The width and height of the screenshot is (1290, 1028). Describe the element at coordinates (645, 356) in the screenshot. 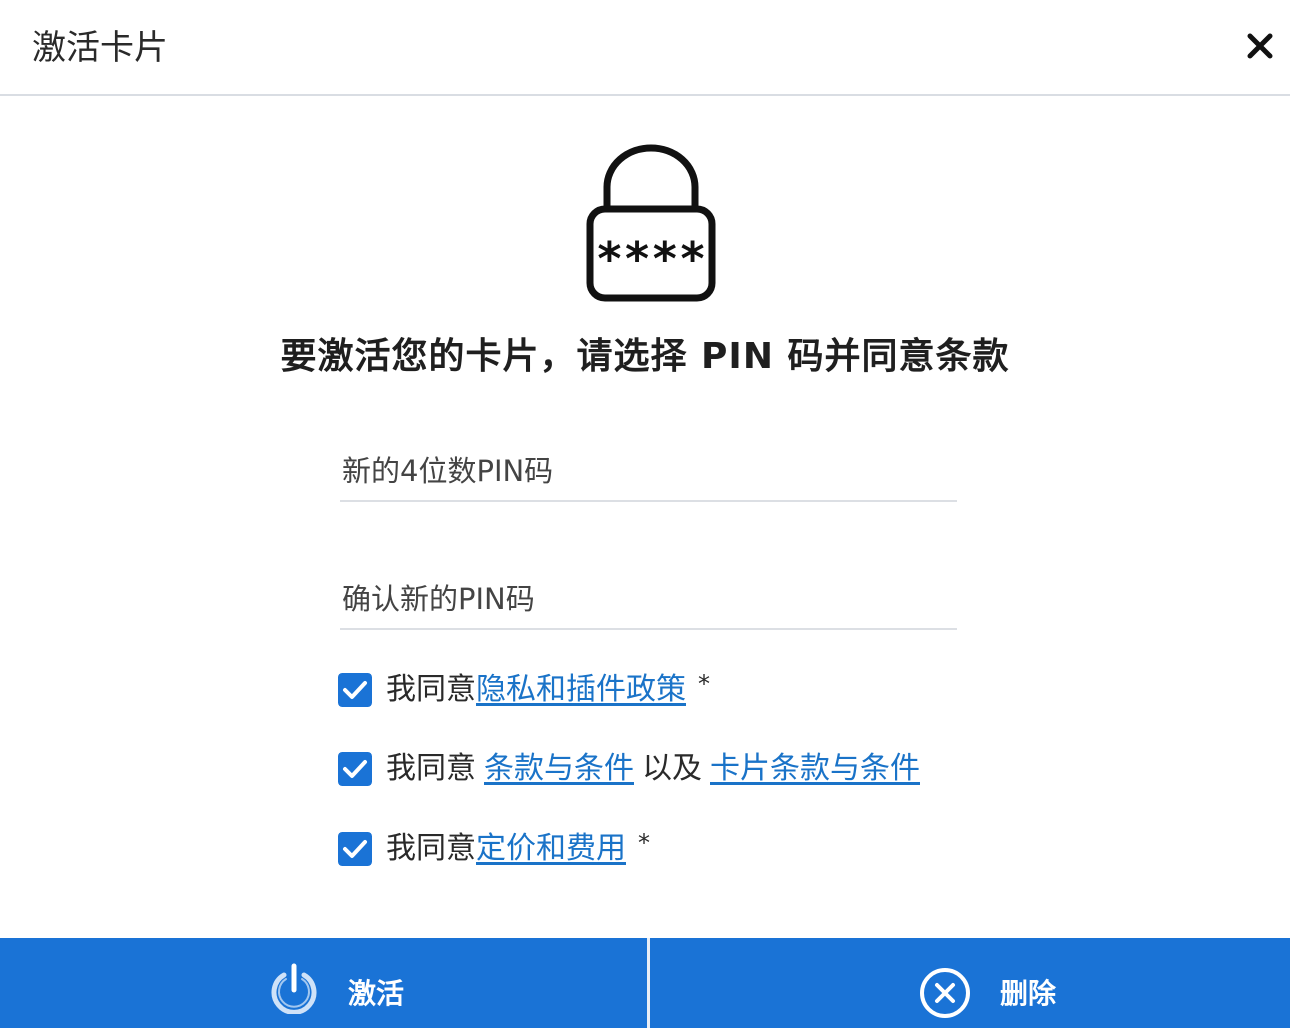

I see `instruction-heading: 要激活您的卡片，请选择 PIN 码并同意条款` at that location.